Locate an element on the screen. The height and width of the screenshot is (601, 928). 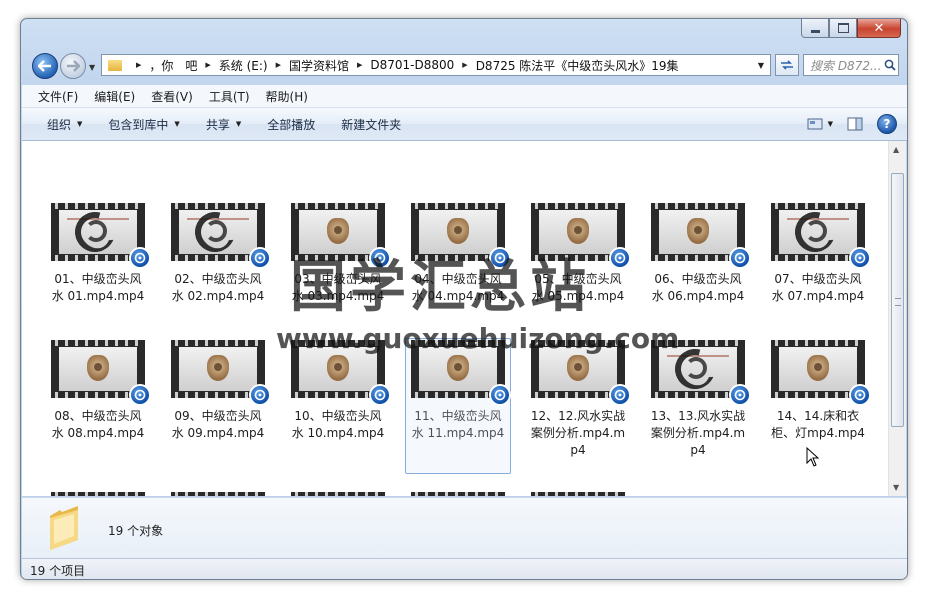
scrollbar-thumb is located at coordinates (897, 300).